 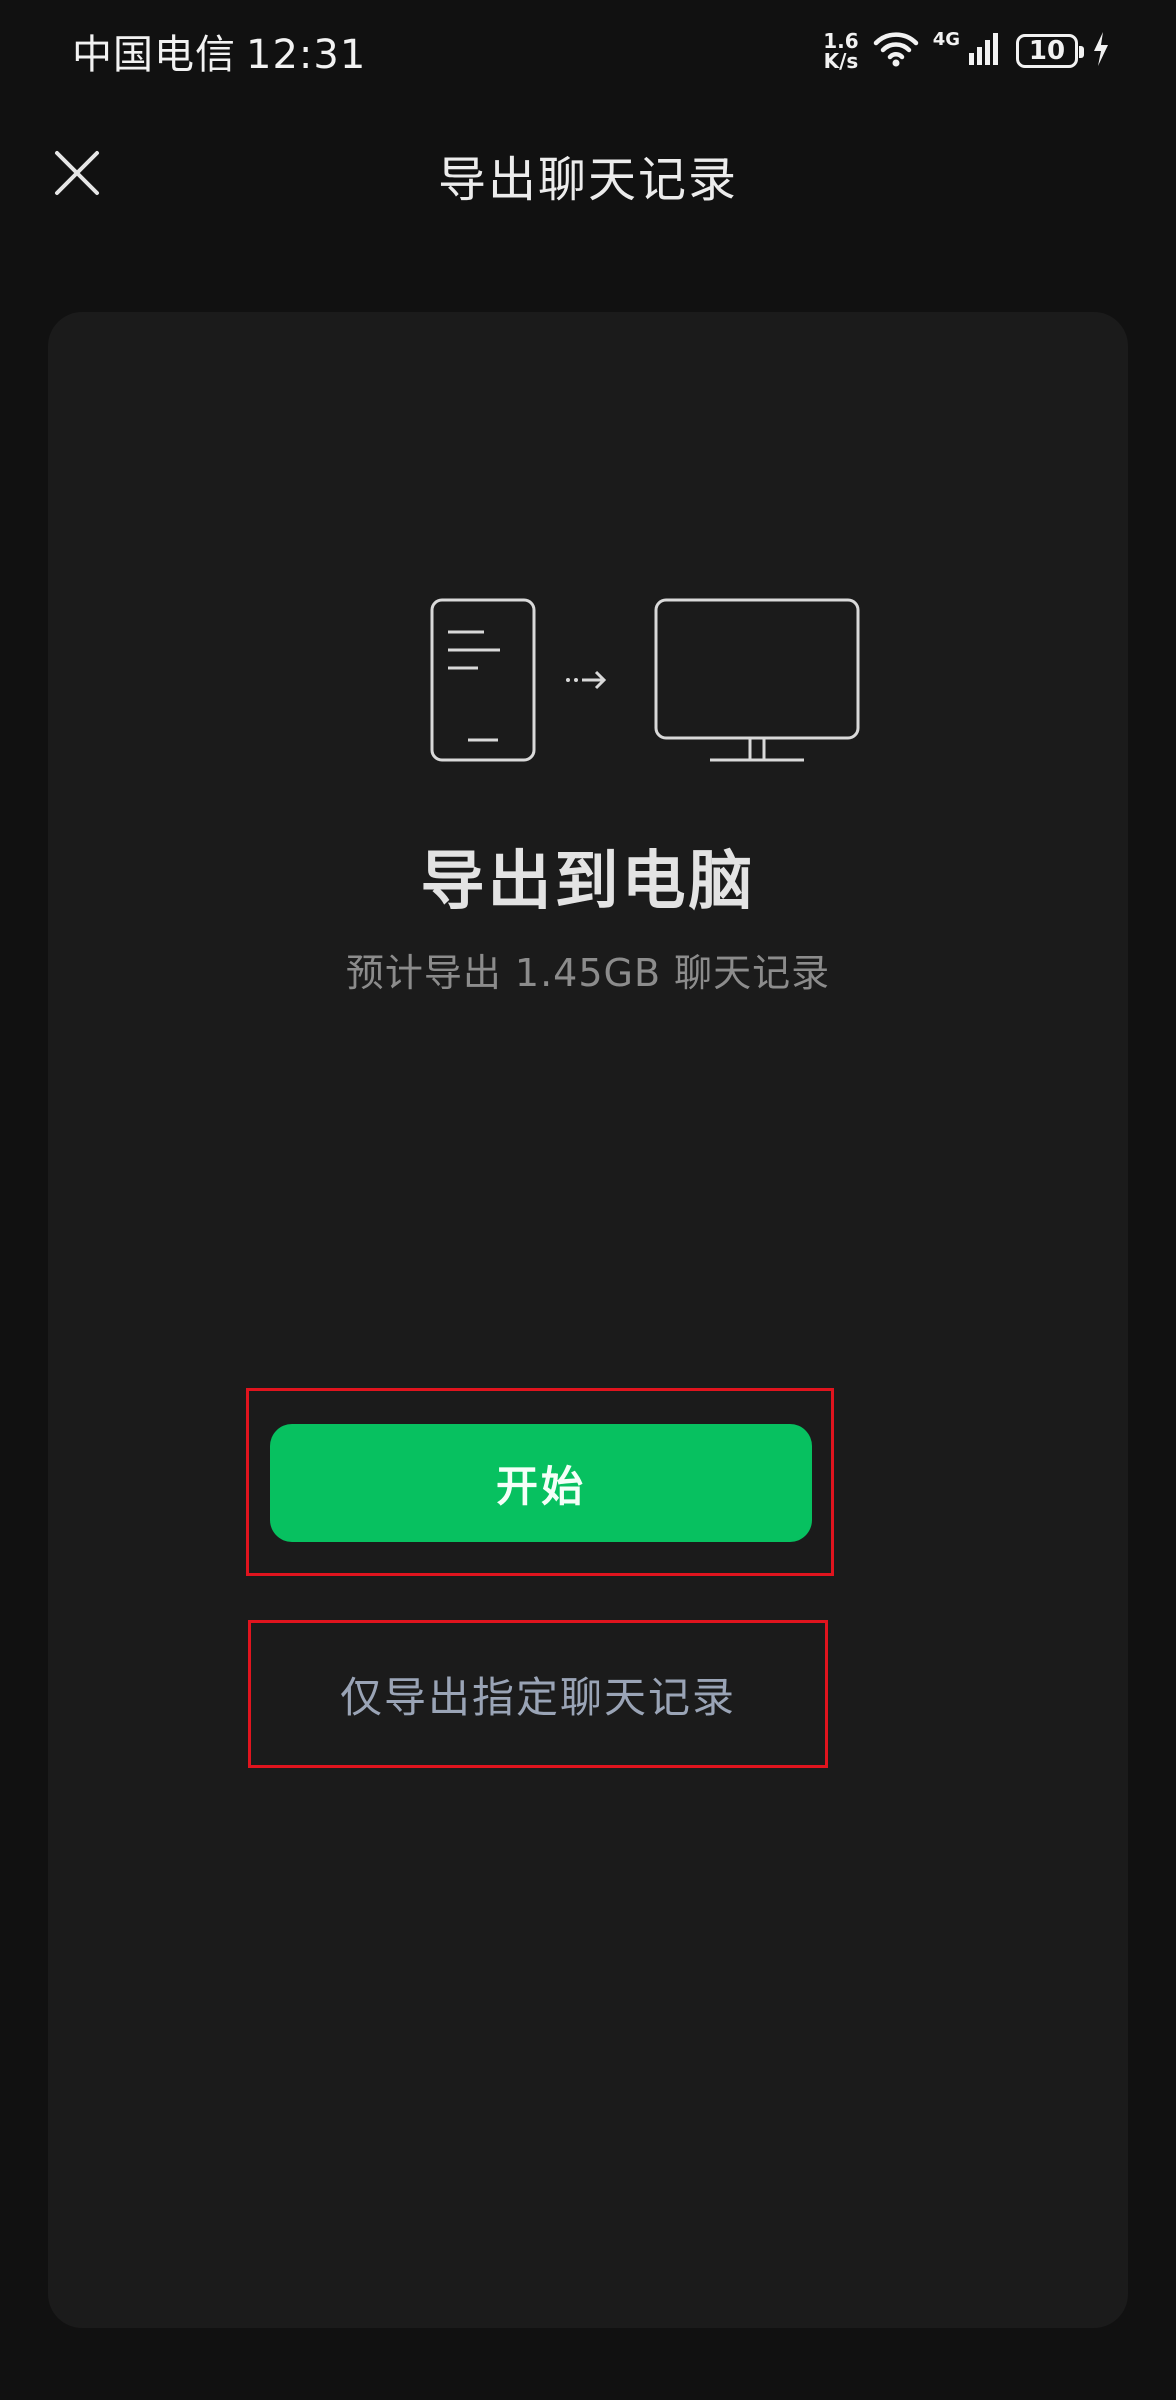 What do you see at coordinates (483, 680) in the screenshot?
I see `phone-icon` at bounding box center [483, 680].